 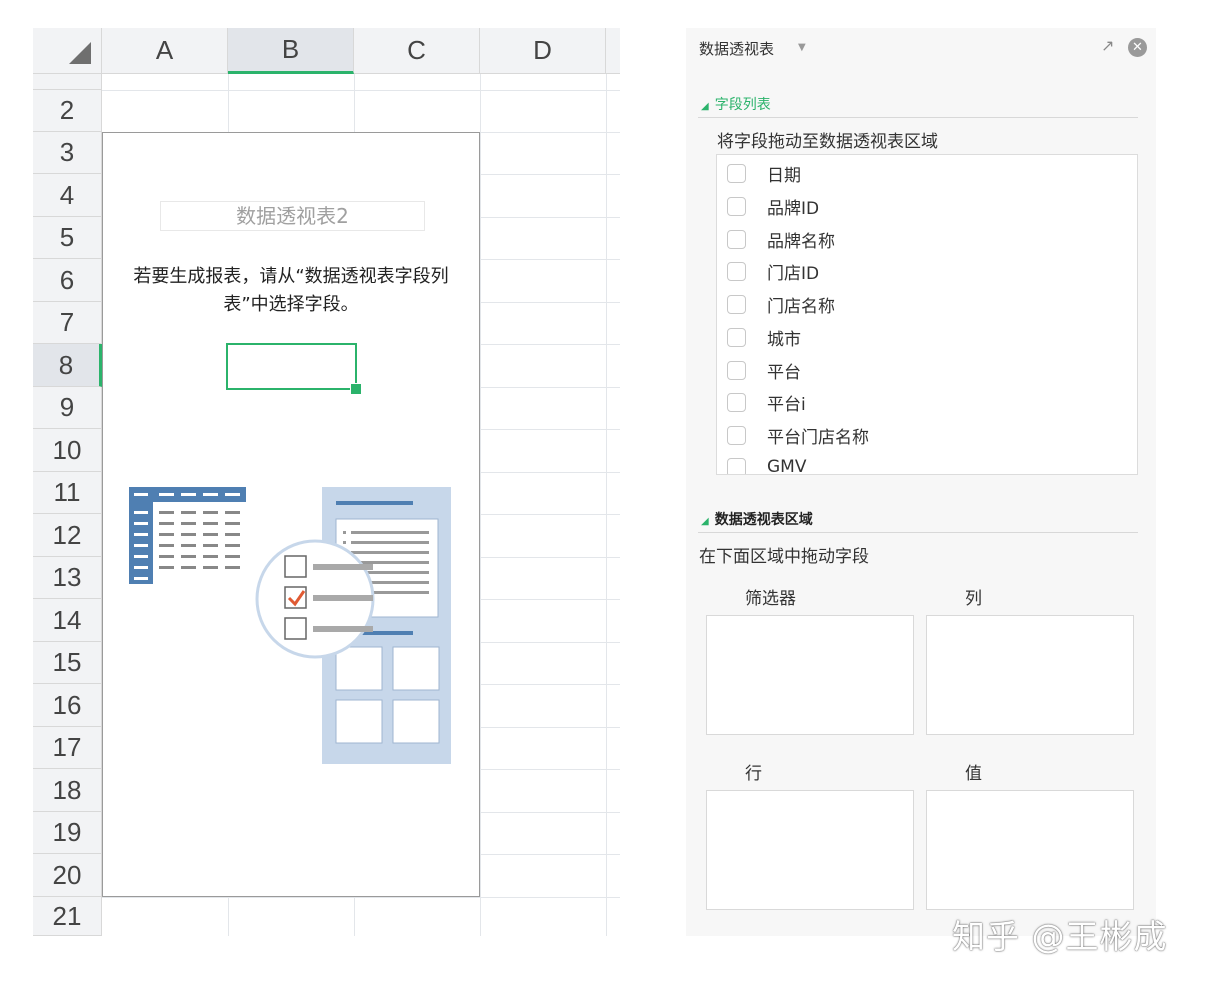 What do you see at coordinates (67, 195) in the screenshot?
I see `row-header: 4` at bounding box center [67, 195].